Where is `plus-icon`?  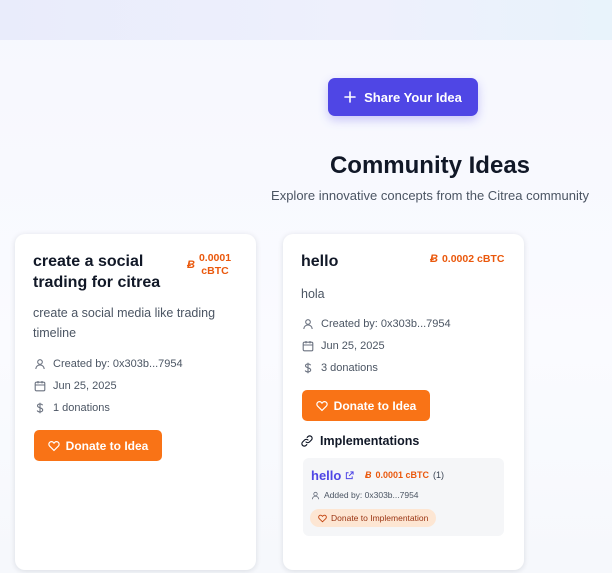
plus-icon is located at coordinates (350, 97).